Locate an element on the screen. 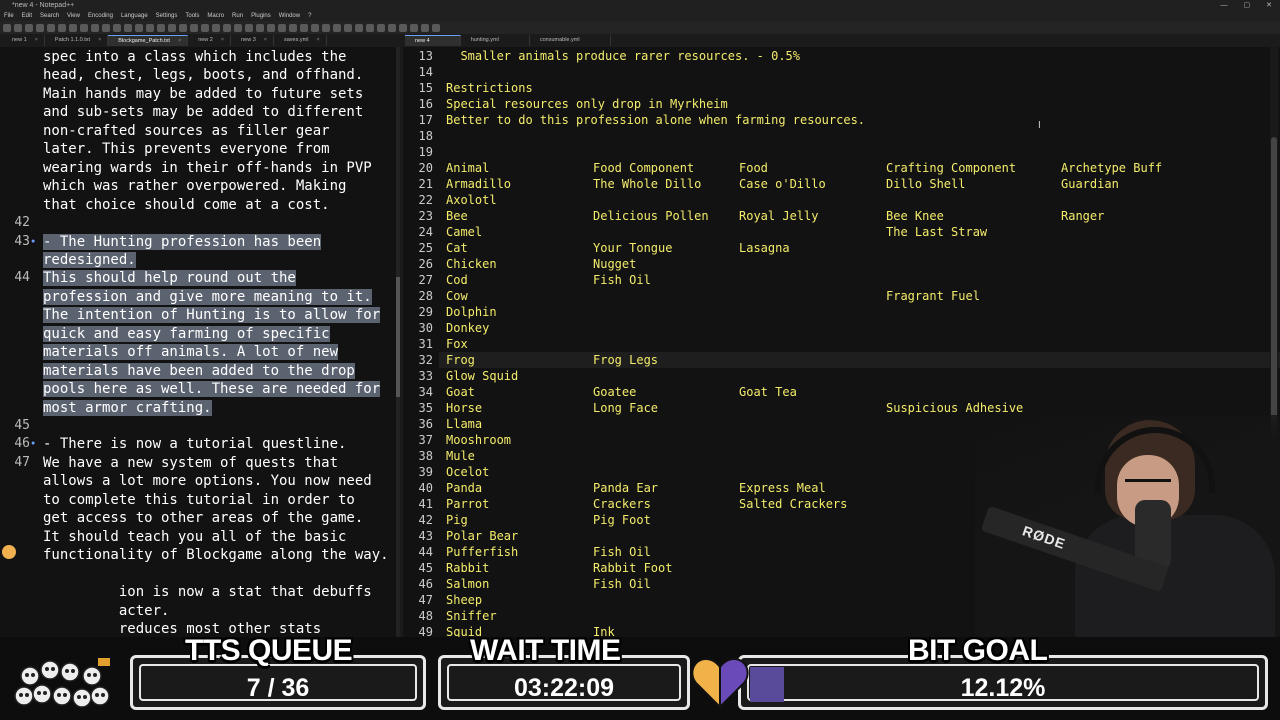 The height and width of the screenshot is (720, 1280). table-cell: Dillo Shell is located at coordinates (926, 184).